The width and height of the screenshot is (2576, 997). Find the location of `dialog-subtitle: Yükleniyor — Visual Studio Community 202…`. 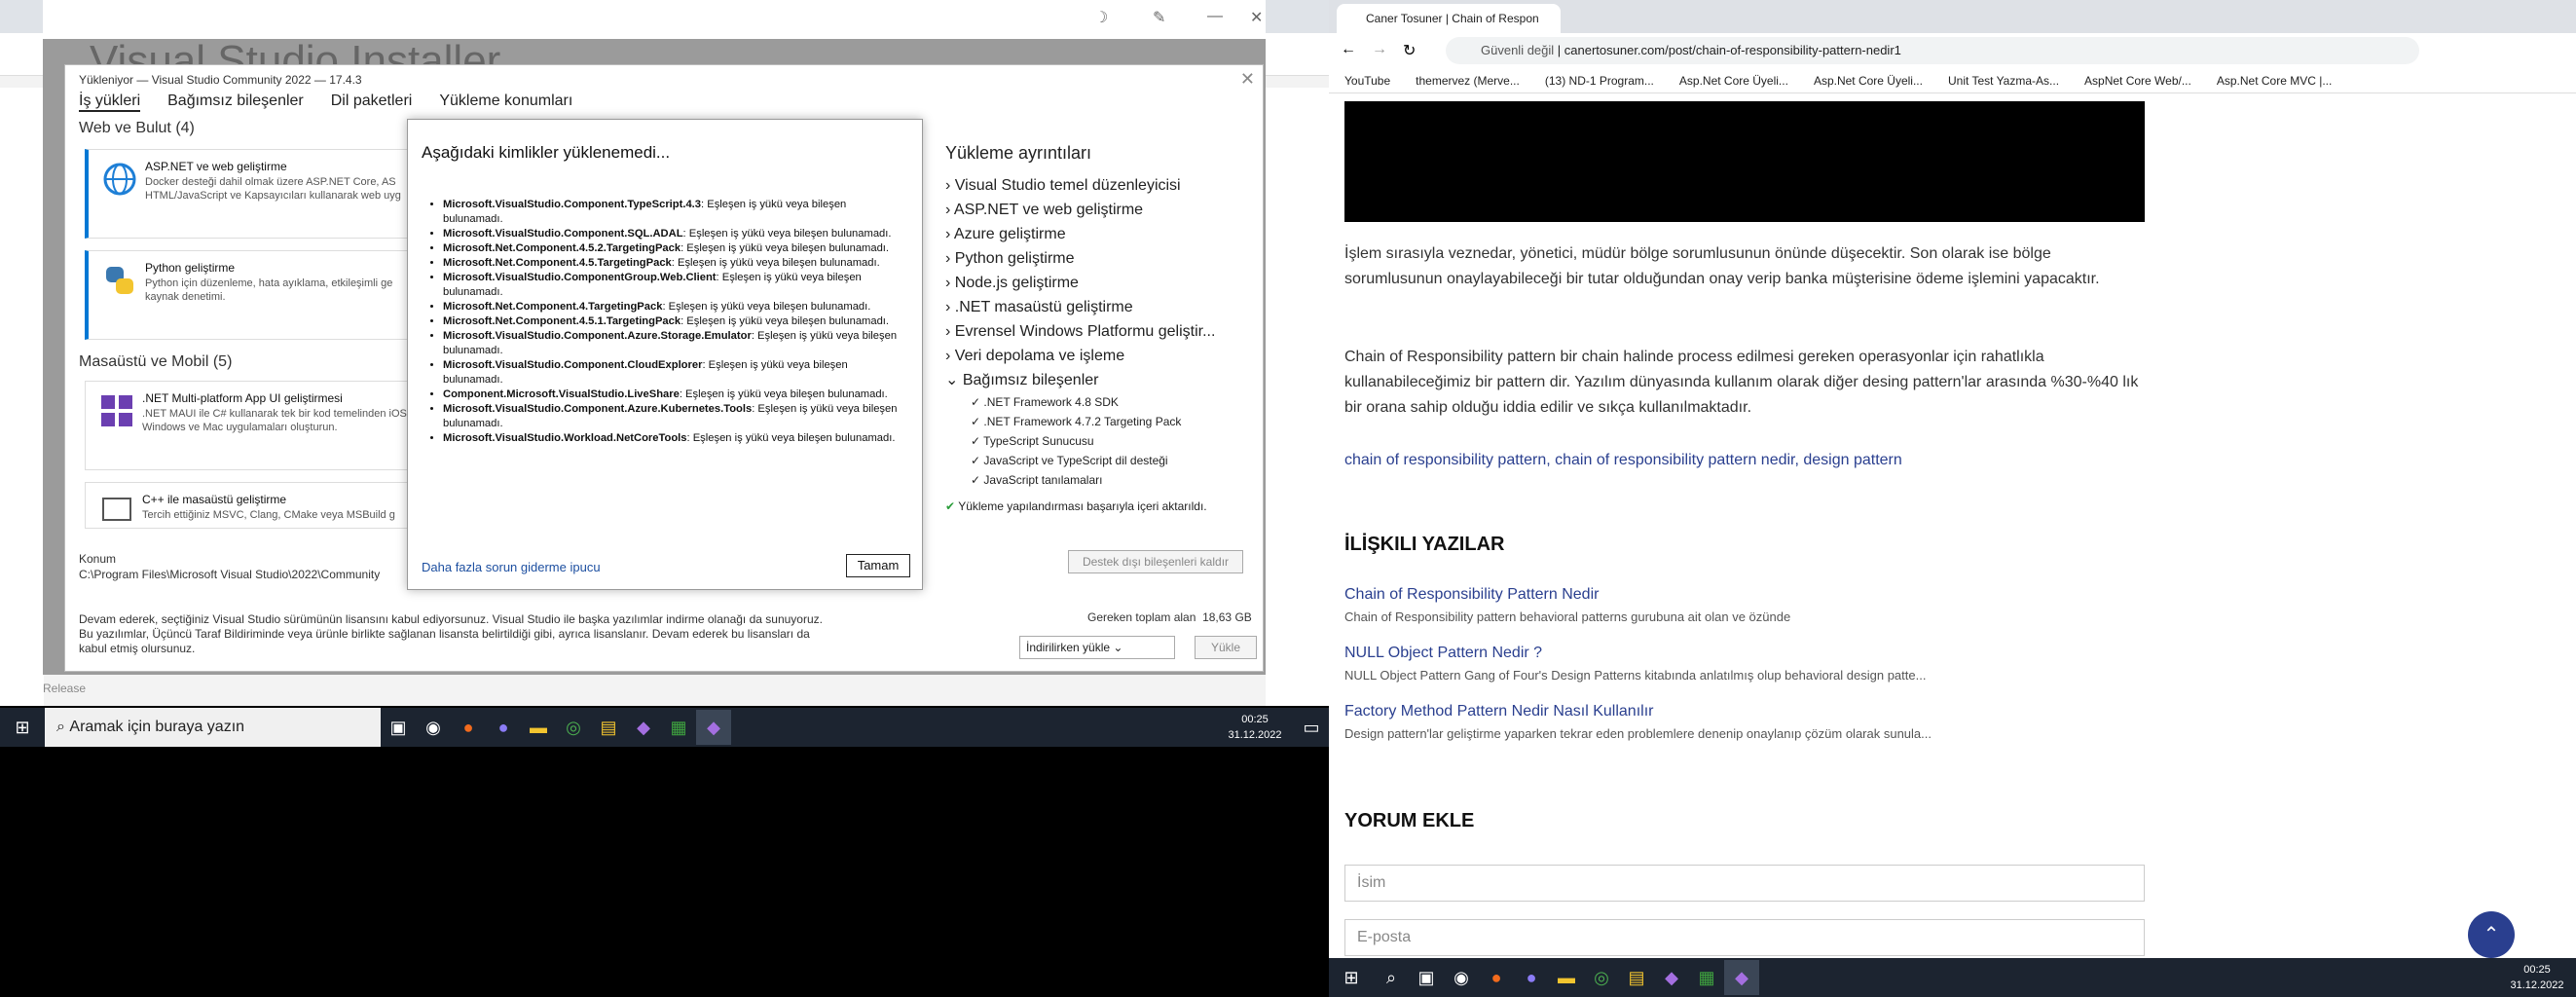

dialog-subtitle: Yükleniyor — Visual Studio Community 202… is located at coordinates (220, 80).